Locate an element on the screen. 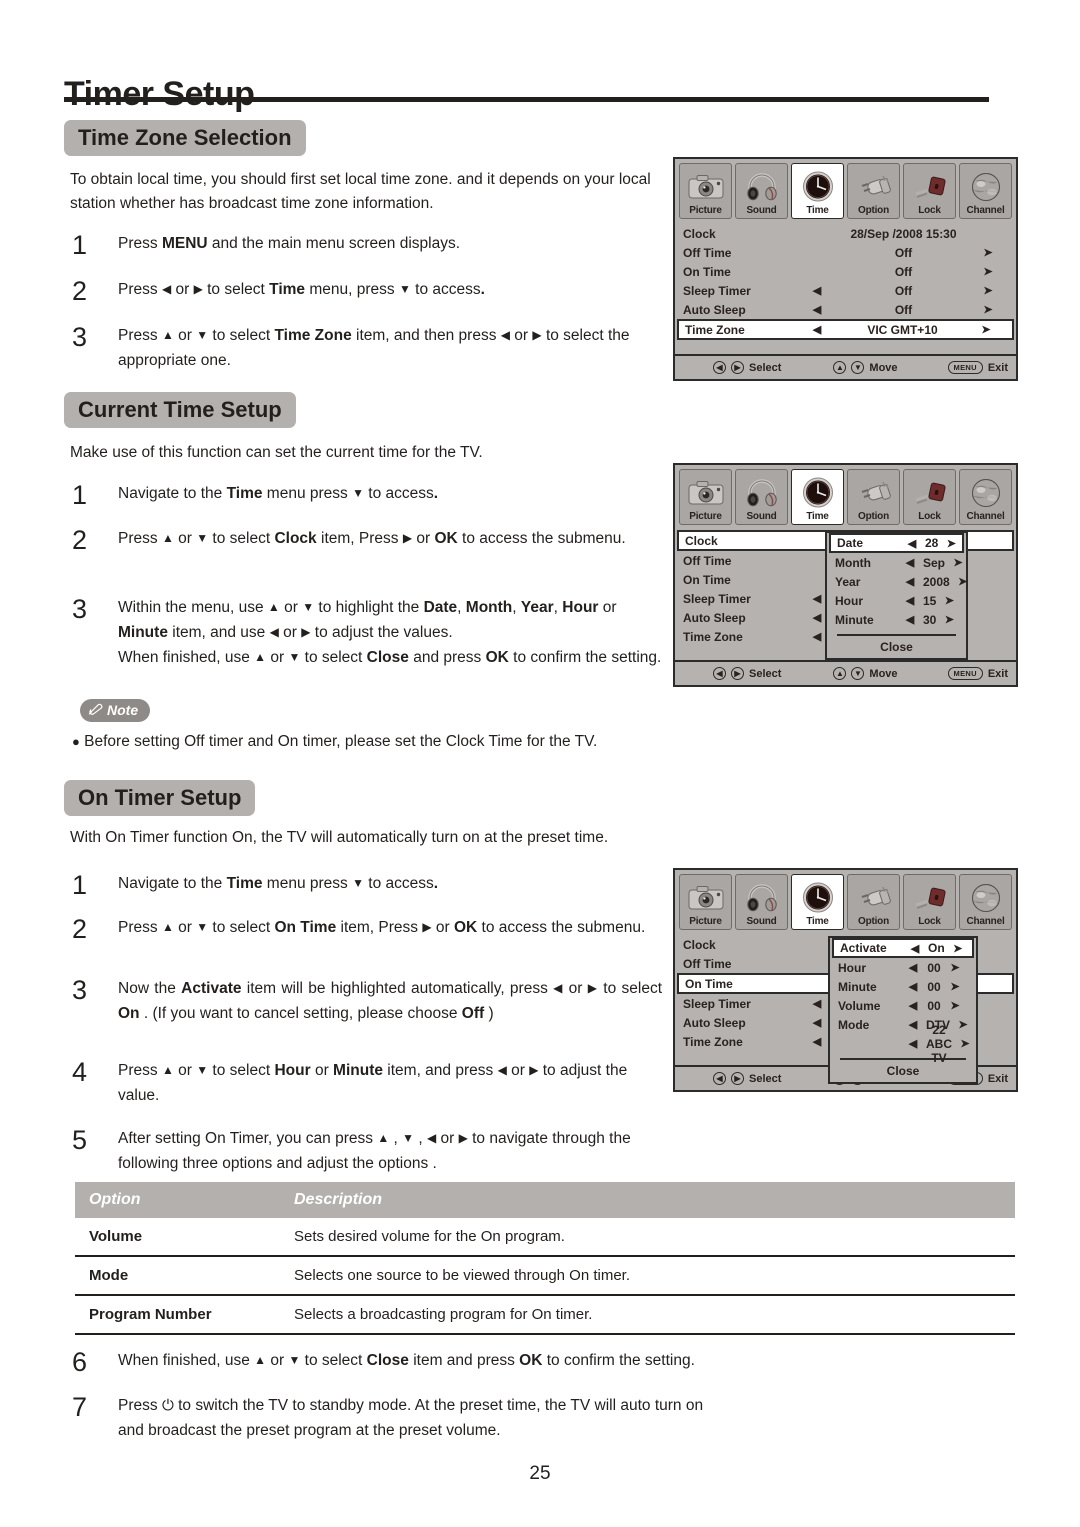 This screenshot has height=1527, width=1080. menu-key-icon: MENU is located at coordinates (965, 367).